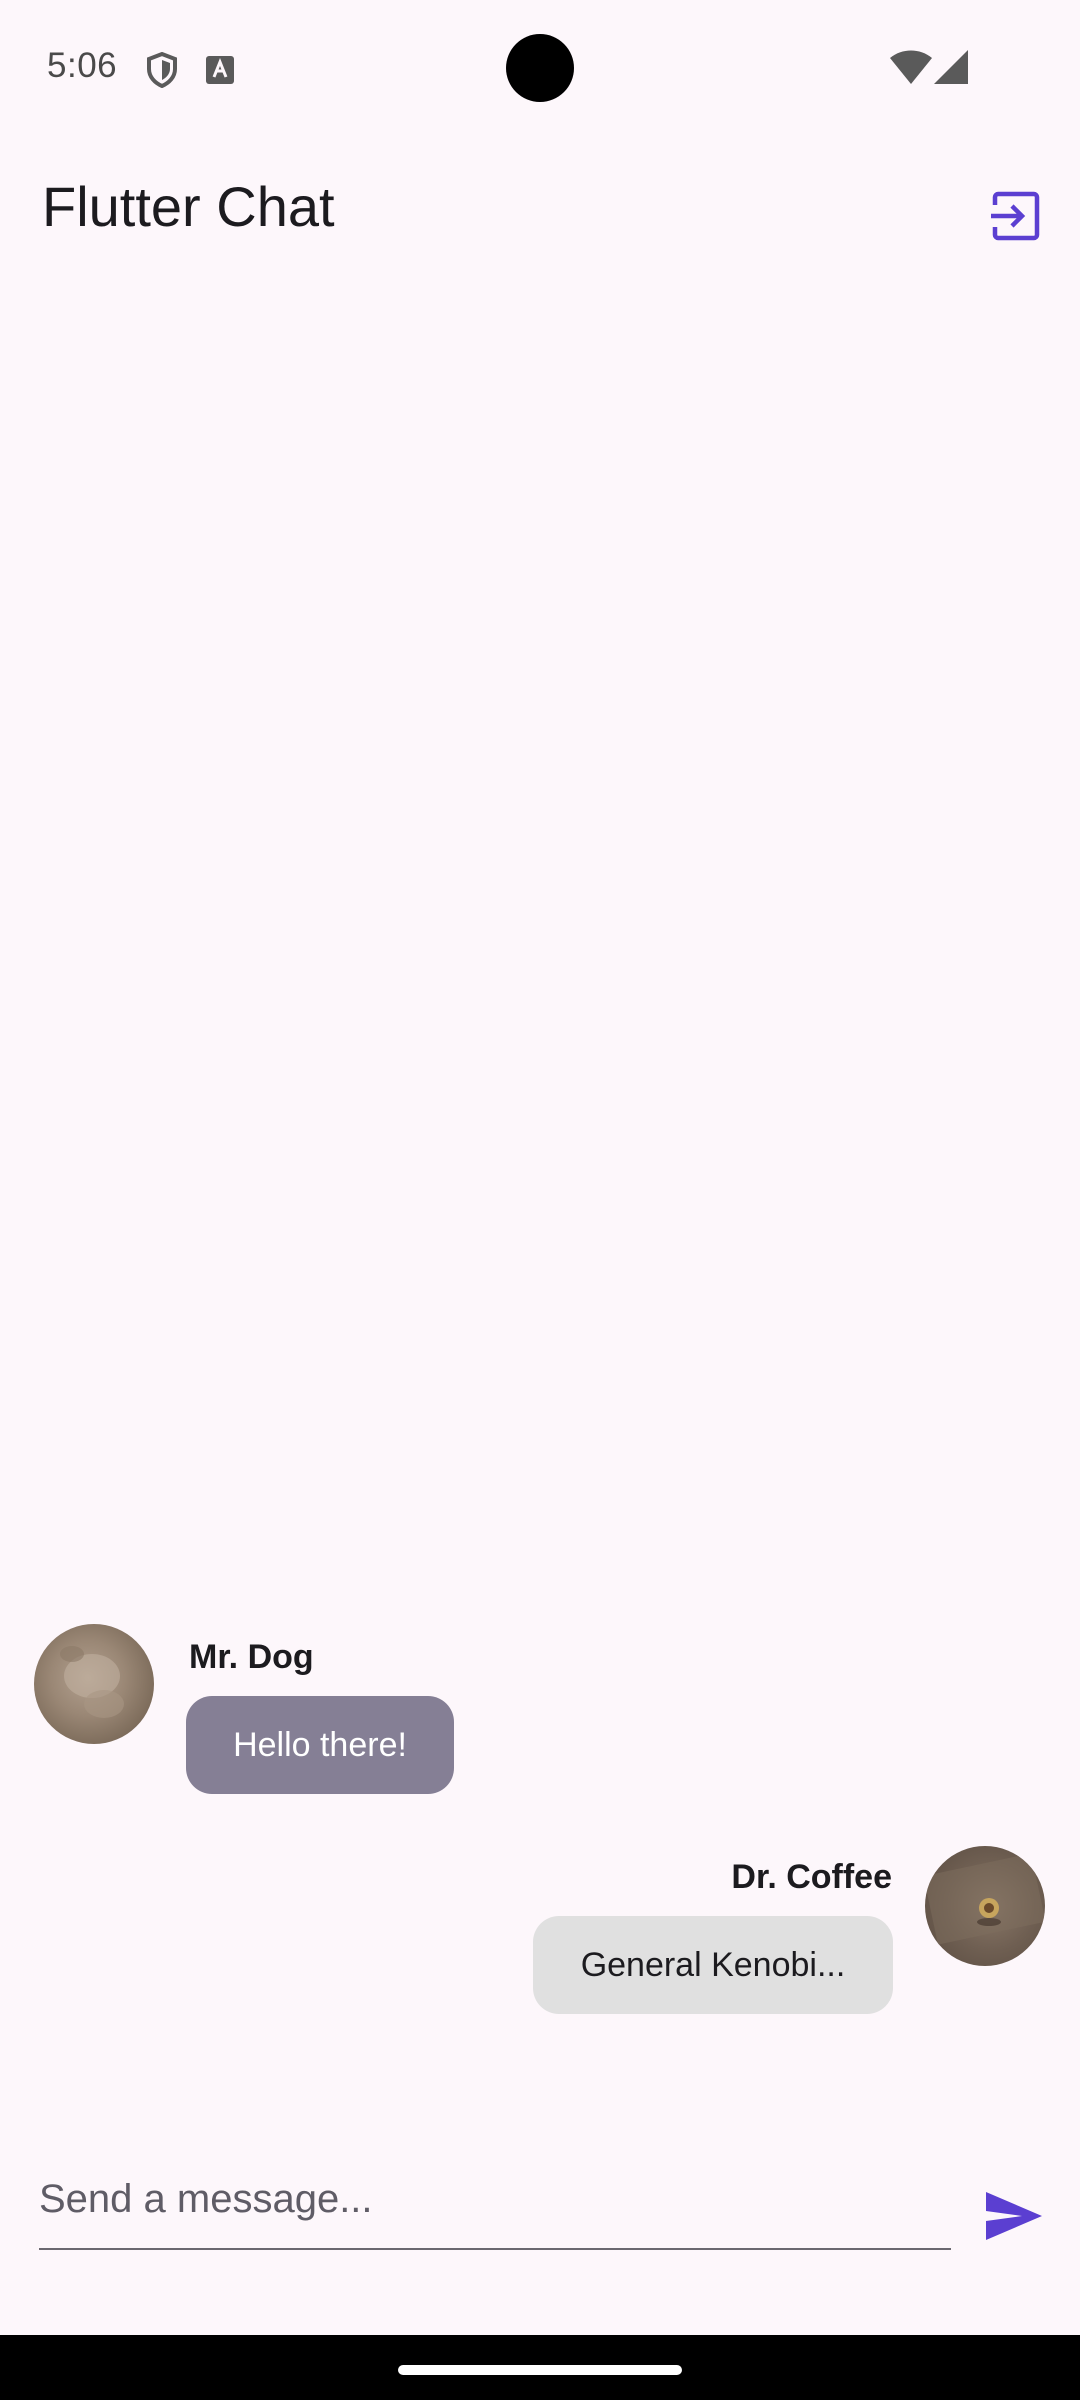 The height and width of the screenshot is (2400, 1080). Describe the element at coordinates (951, 67) in the screenshot. I see `cellular-signal-icon` at that location.